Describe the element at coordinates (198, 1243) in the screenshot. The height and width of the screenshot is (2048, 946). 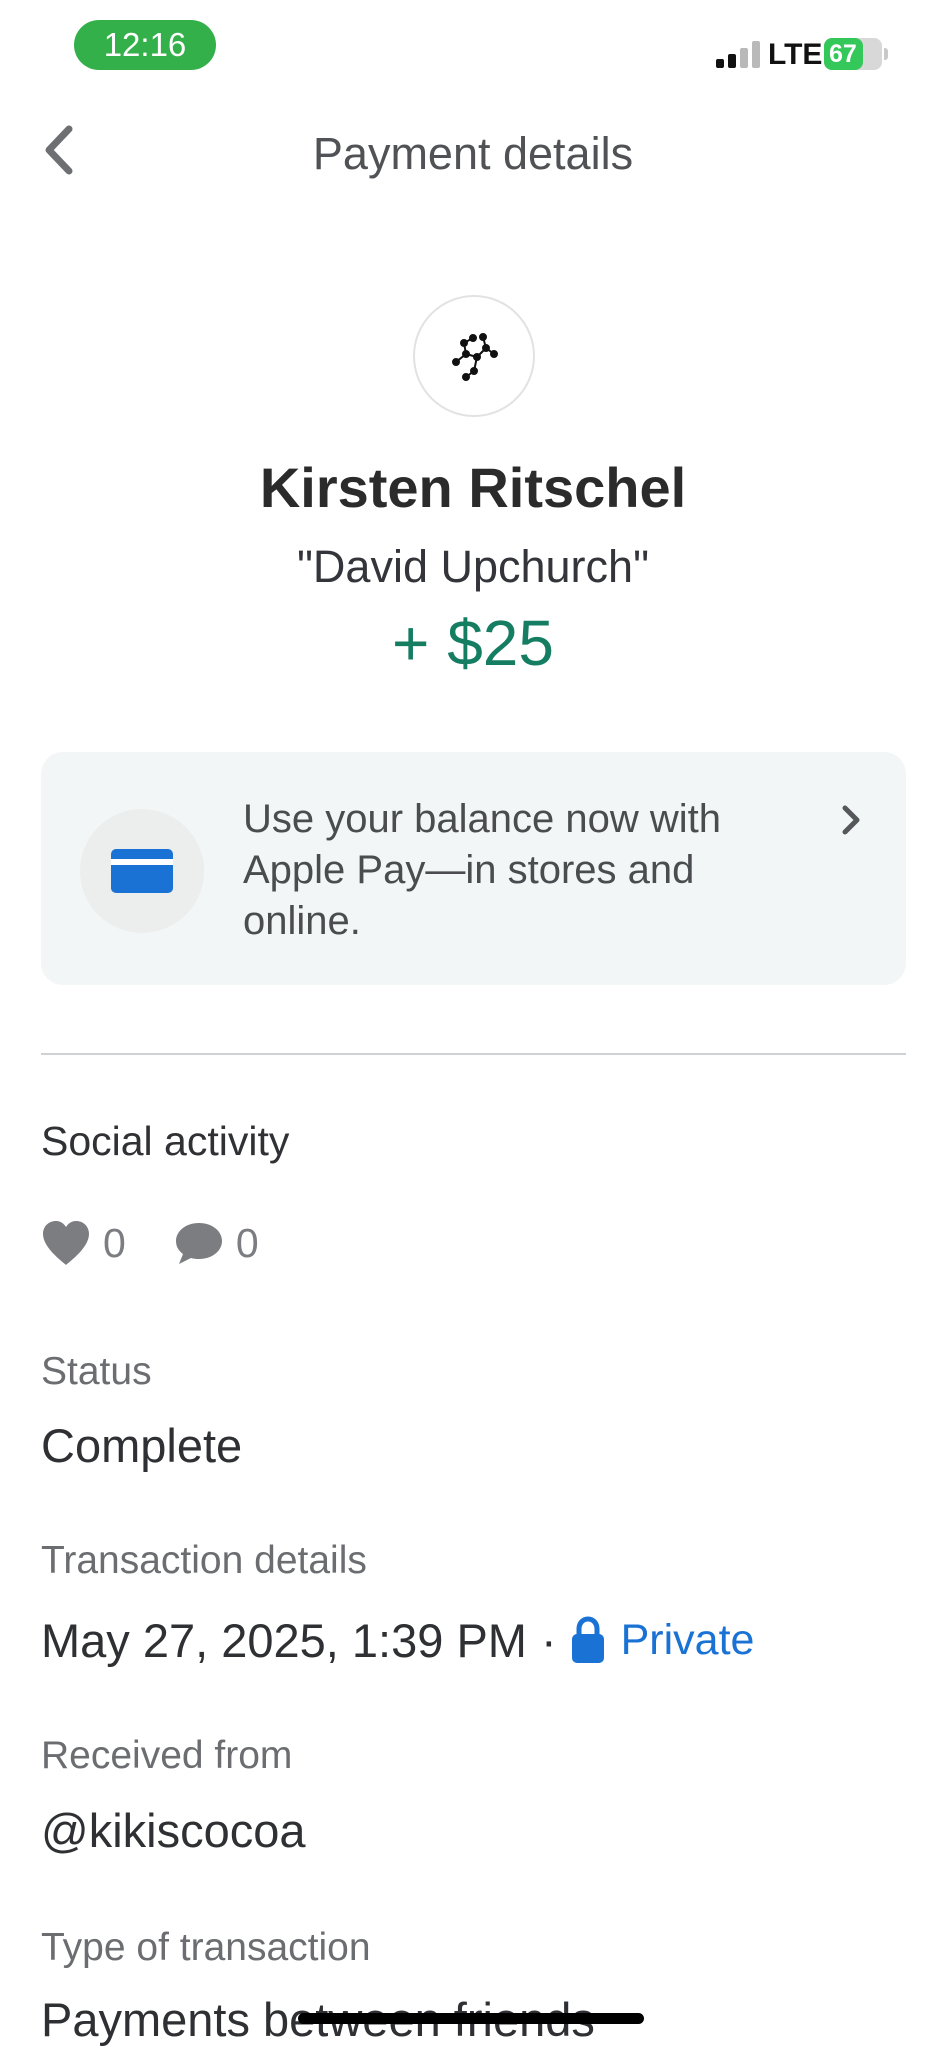
I see `comment-bubble-icon` at that location.